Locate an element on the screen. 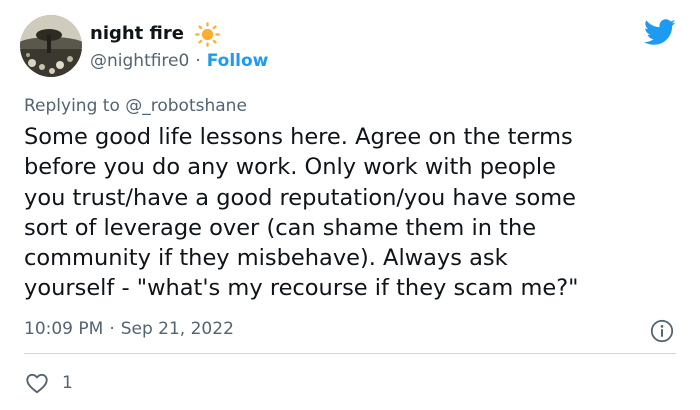 The width and height of the screenshot is (700, 410). author-display-name: night fire is located at coordinates (137, 34).